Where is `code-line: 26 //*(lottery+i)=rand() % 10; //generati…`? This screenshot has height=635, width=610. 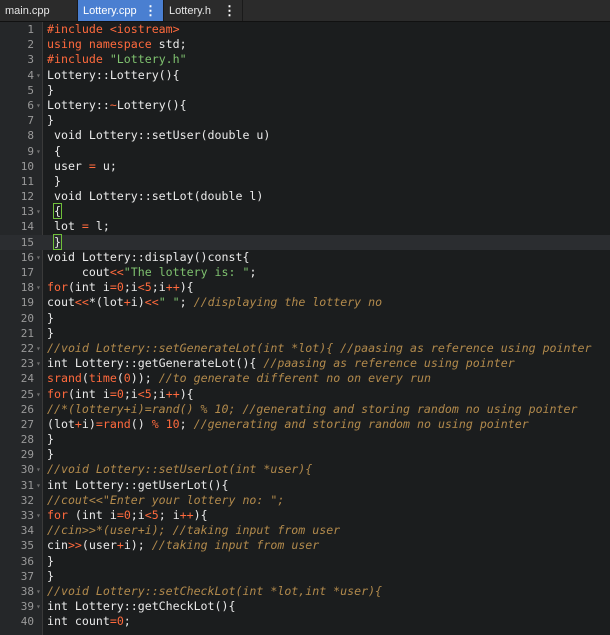
code-line: 26 //*(lottery+i)=rand() % 10; //generati… is located at coordinates (305, 409).